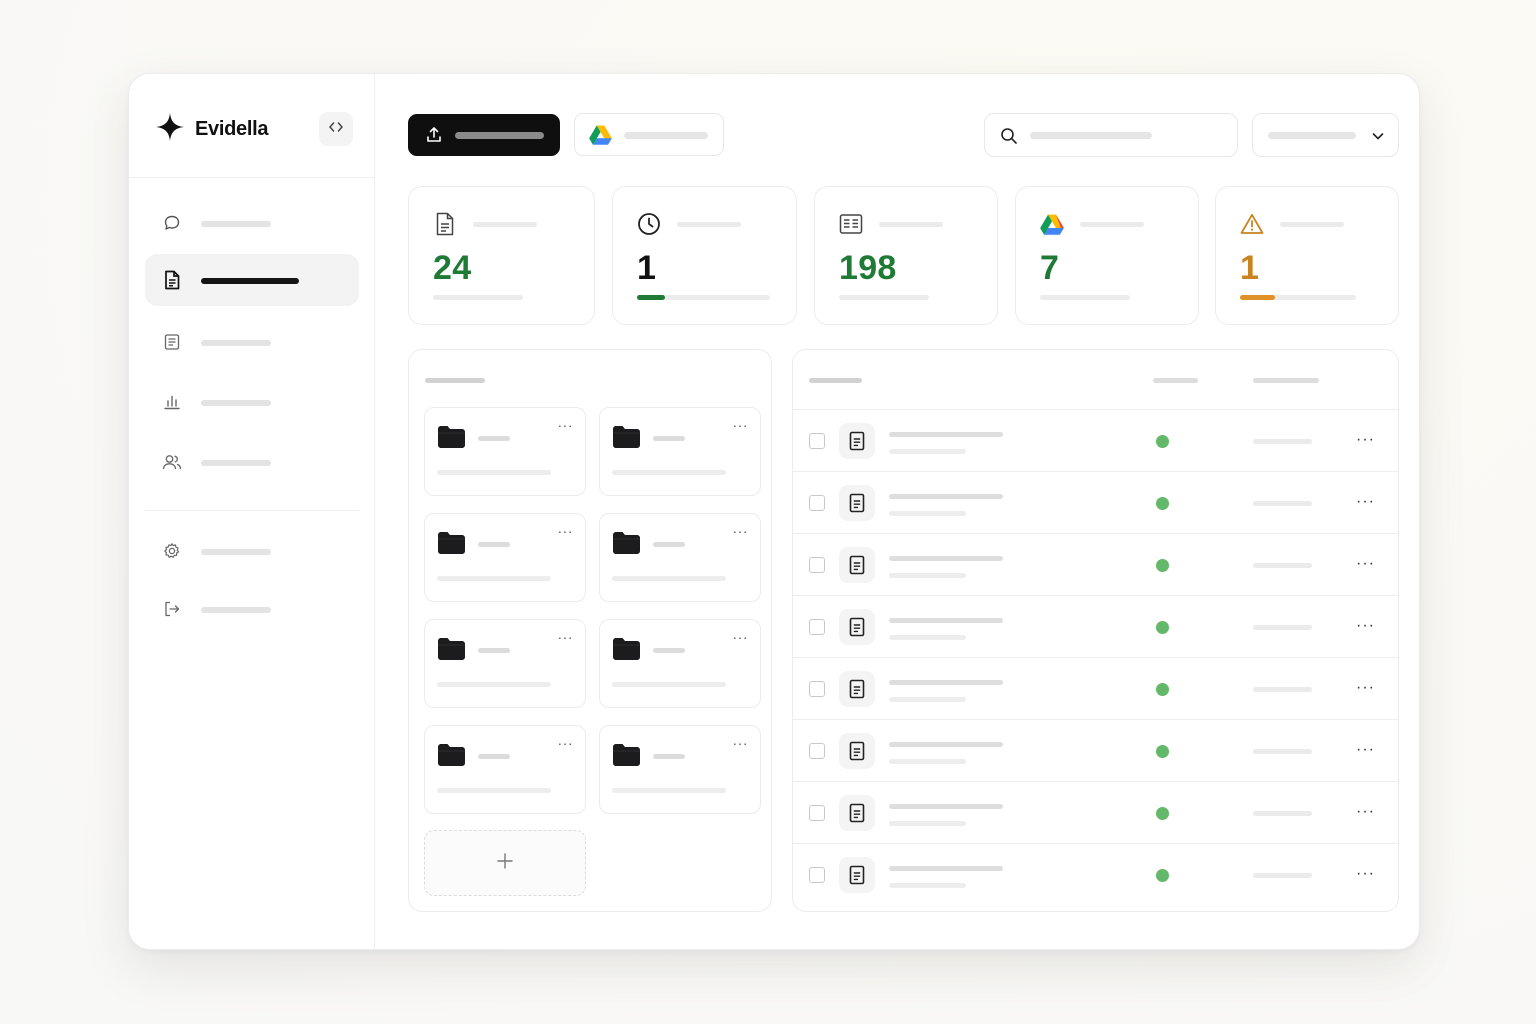  What do you see at coordinates (647, 268) in the screenshot?
I see `stat-value: 1` at bounding box center [647, 268].